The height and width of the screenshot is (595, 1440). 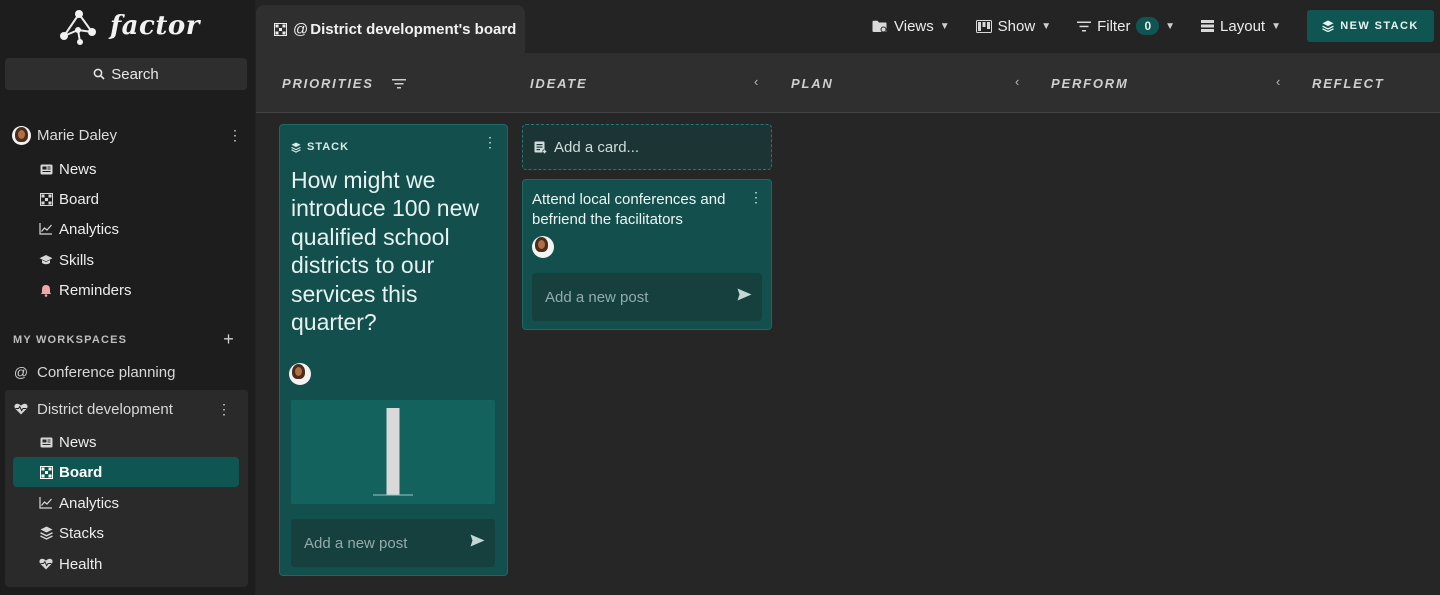 I want to click on sidebar-item-analytics: Analytics, so click(x=126, y=229).